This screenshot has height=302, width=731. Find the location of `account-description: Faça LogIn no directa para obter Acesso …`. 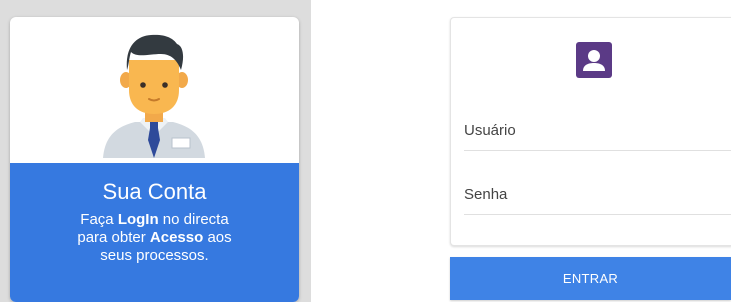

account-description: Faça LogIn no directa para obter Acesso … is located at coordinates (154, 238).